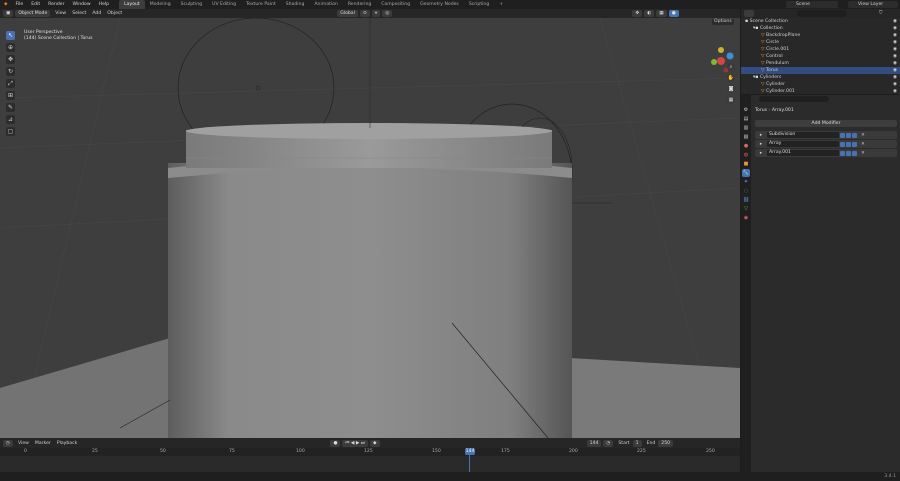  Describe the element at coordinates (43, 443) in the screenshot. I see `timeline-menu-marker: Marker` at that location.